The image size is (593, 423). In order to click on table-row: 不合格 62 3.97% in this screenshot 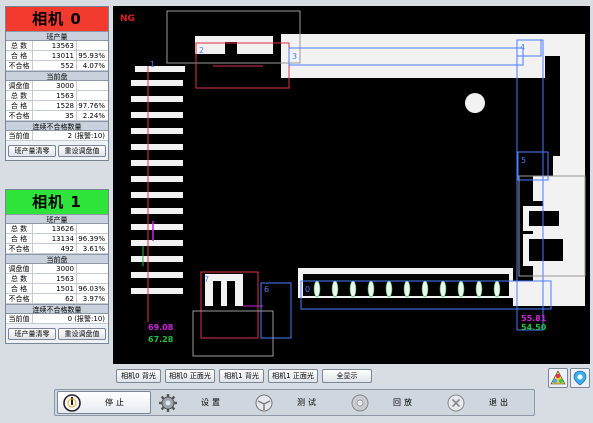, I will do `click(57, 299)`.